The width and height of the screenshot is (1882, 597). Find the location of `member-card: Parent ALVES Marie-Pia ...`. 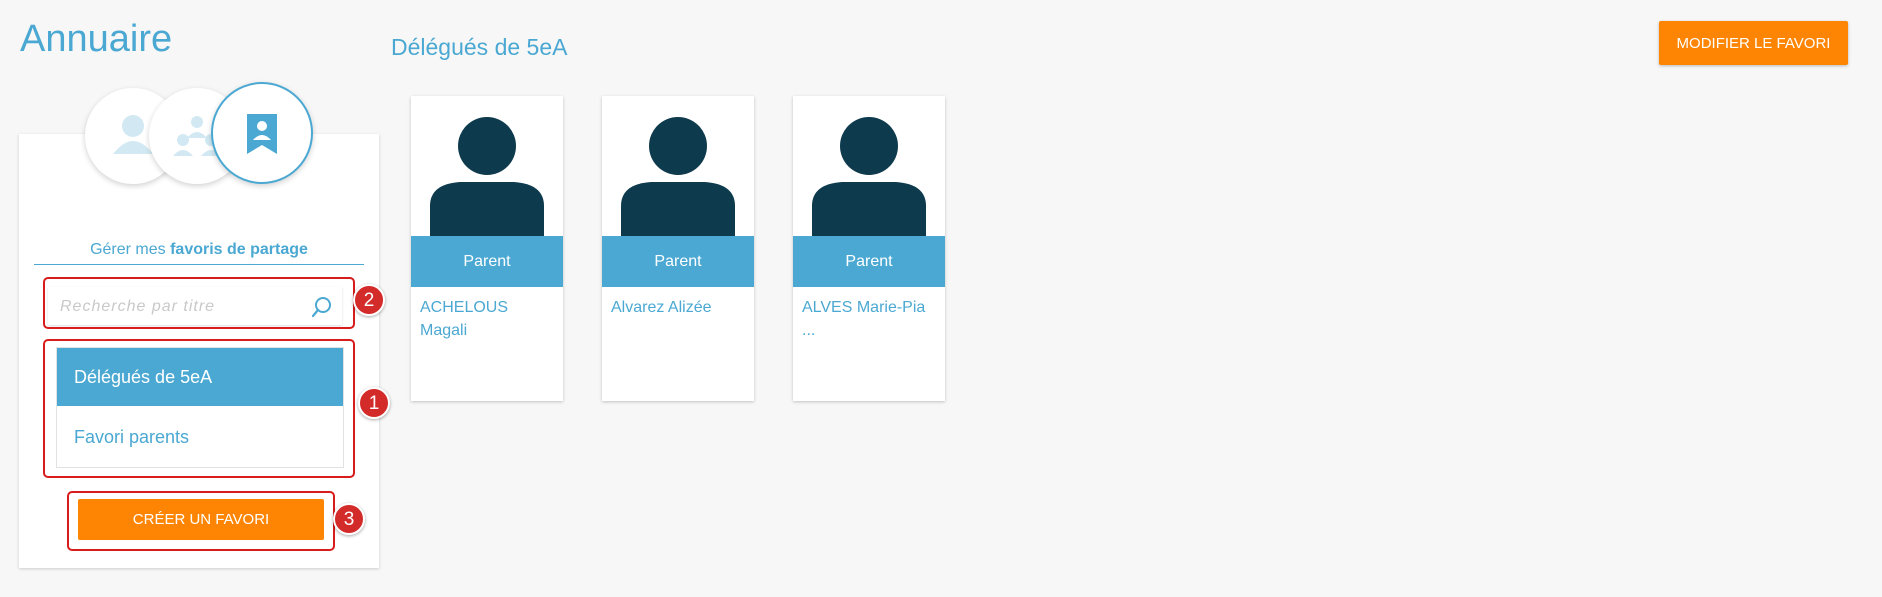

member-card: Parent ALVES Marie-Pia ... is located at coordinates (869, 248).